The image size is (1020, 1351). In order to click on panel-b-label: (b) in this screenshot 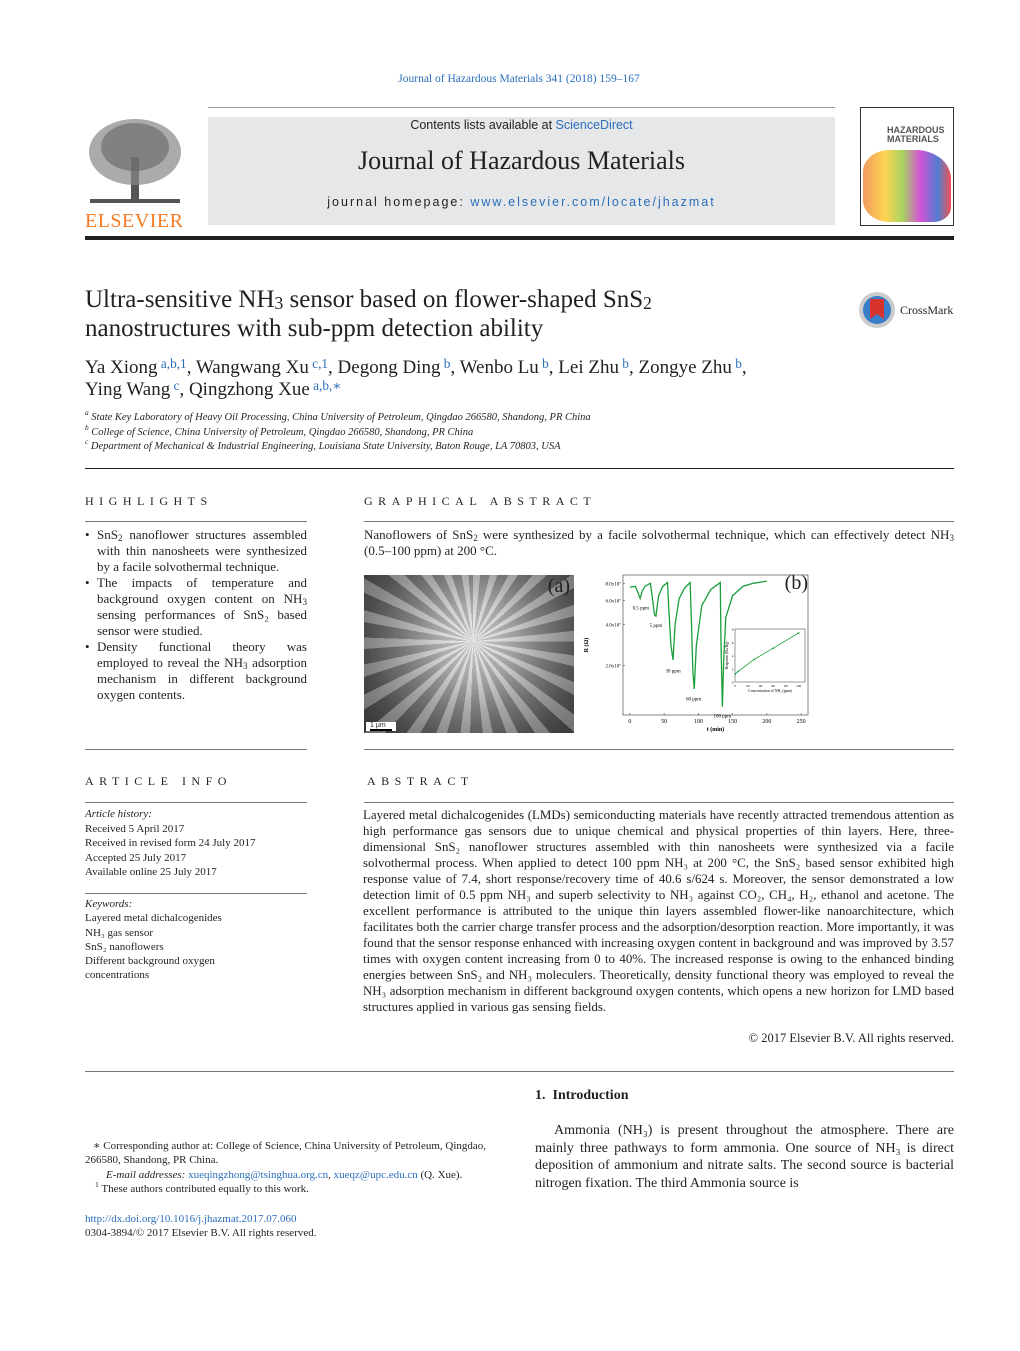, I will do `click(796, 583)`.